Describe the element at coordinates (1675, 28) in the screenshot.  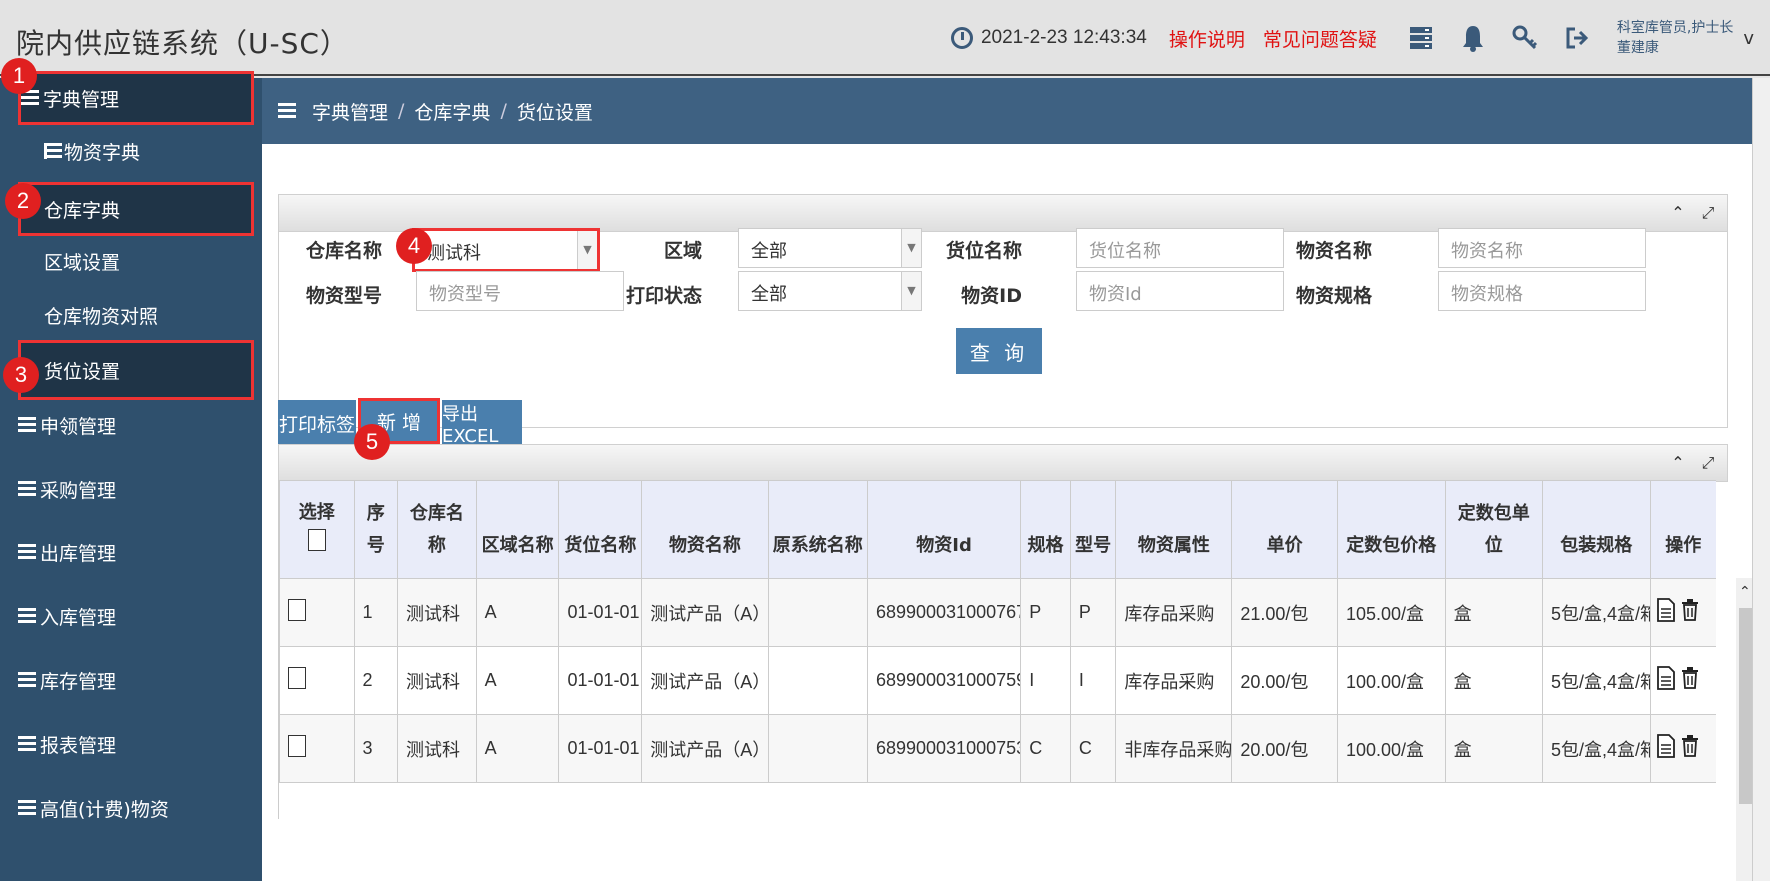
I see `user-role: 科室库管员,护士长` at that location.